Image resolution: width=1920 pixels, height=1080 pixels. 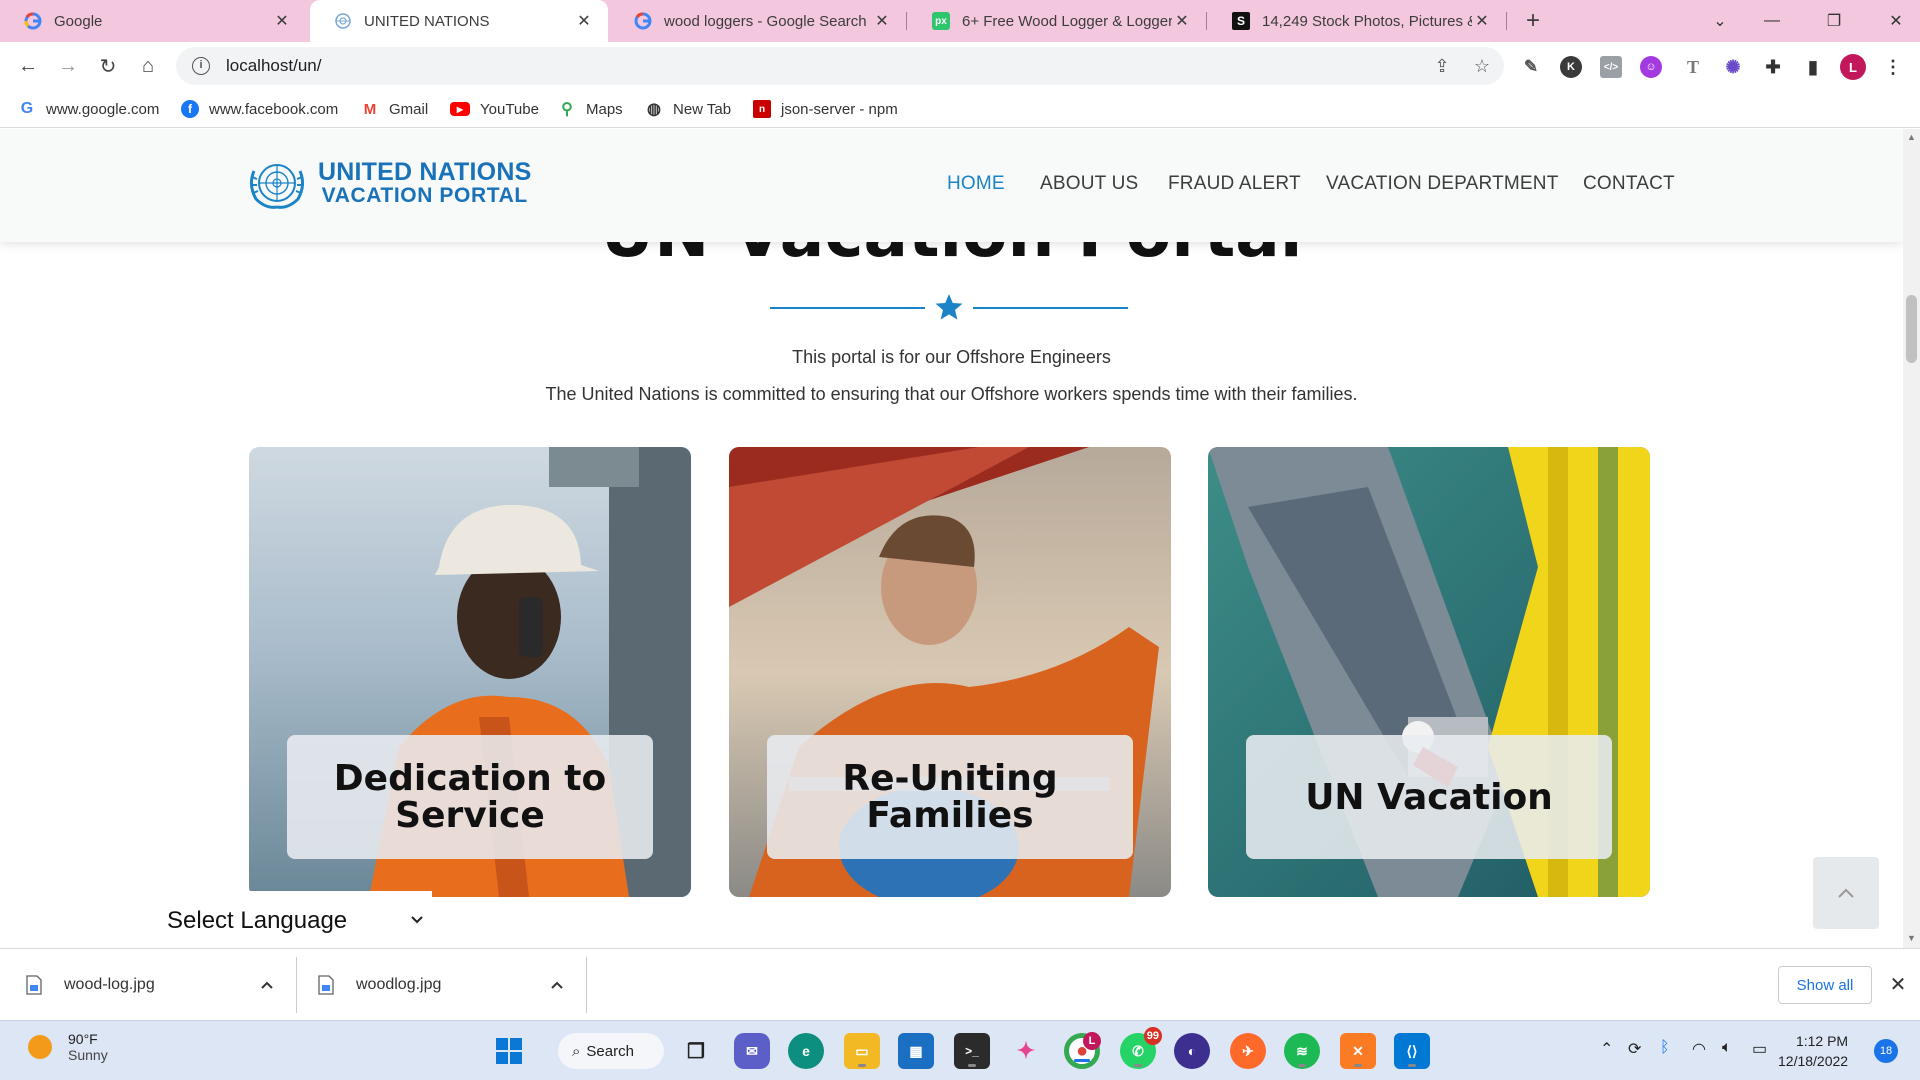 I want to click on whatsapp-icon: ✆ 99, so click(x=1141, y=1048).